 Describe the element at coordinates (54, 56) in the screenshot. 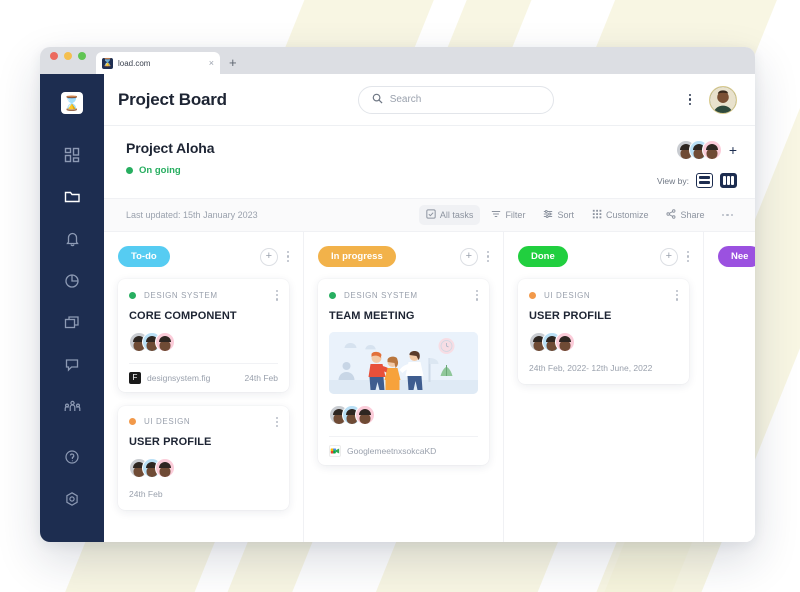

I see `close-window-button` at that location.